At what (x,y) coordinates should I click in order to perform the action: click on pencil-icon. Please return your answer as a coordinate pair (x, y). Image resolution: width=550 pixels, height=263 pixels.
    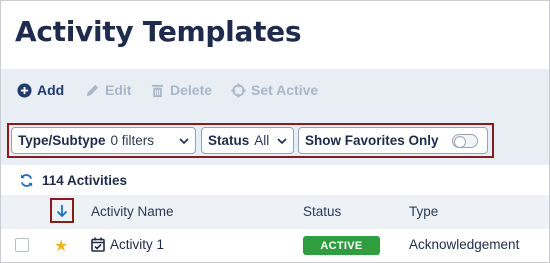
    Looking at the image, I should click on (92, 90).